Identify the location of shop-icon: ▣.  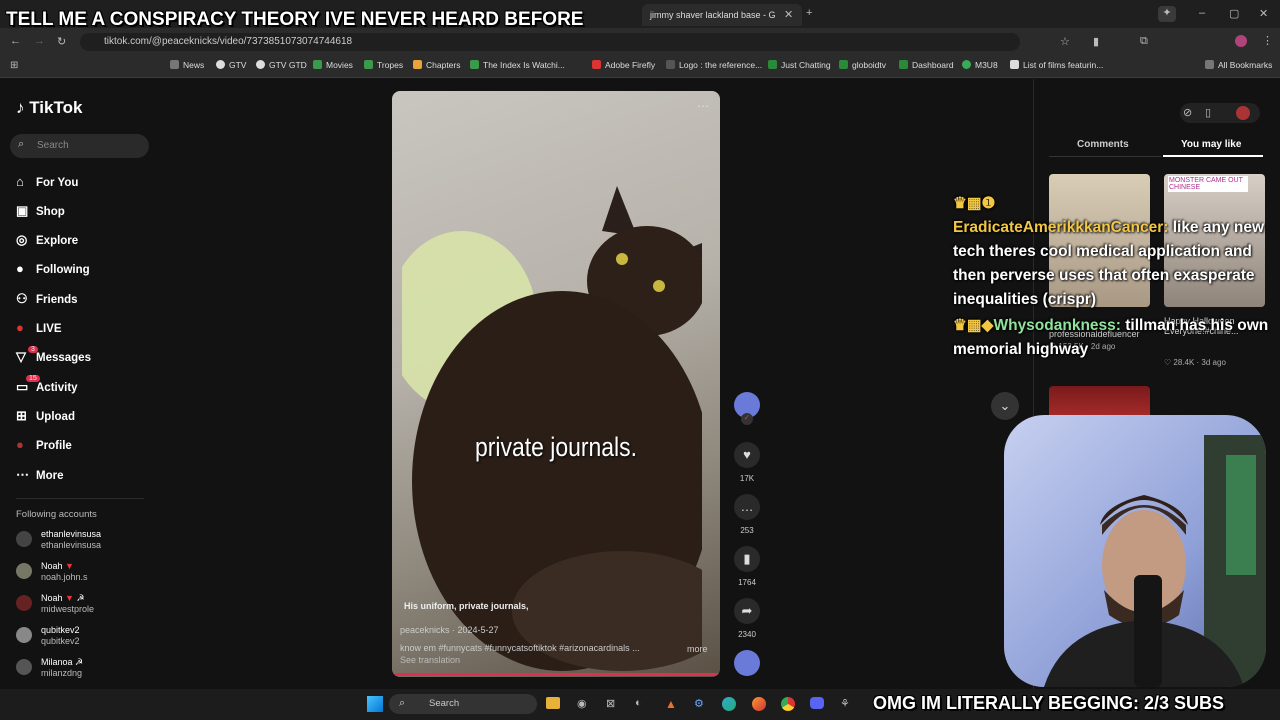
(22, 210).